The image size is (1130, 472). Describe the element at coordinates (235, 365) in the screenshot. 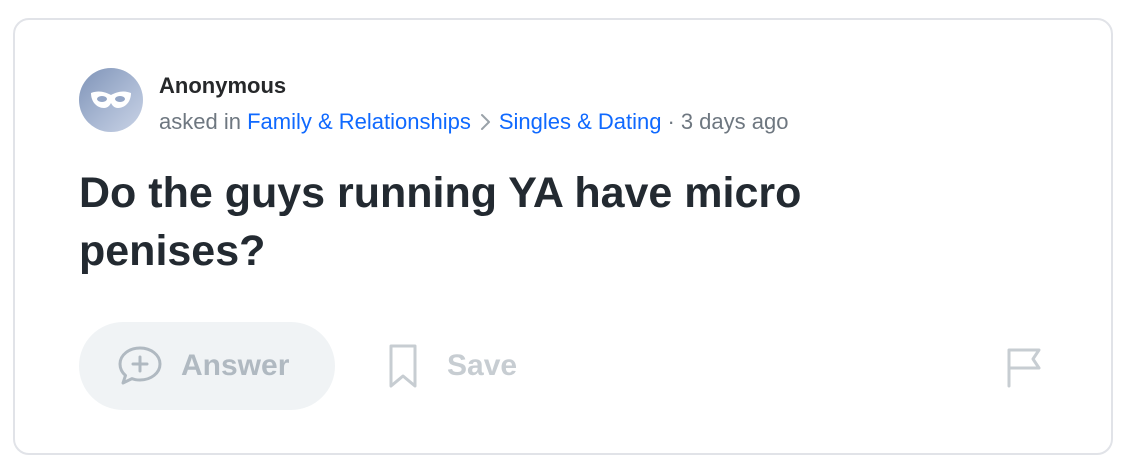

I see `answer-button-label: Answer` at that location.